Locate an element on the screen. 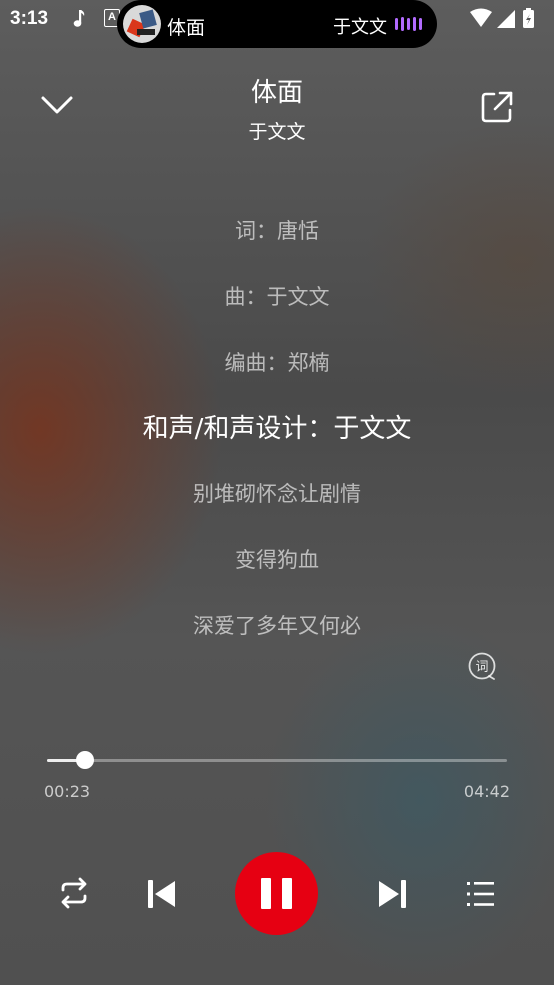  media-island: 体面 于文文 is located at coordinates (277, 24).